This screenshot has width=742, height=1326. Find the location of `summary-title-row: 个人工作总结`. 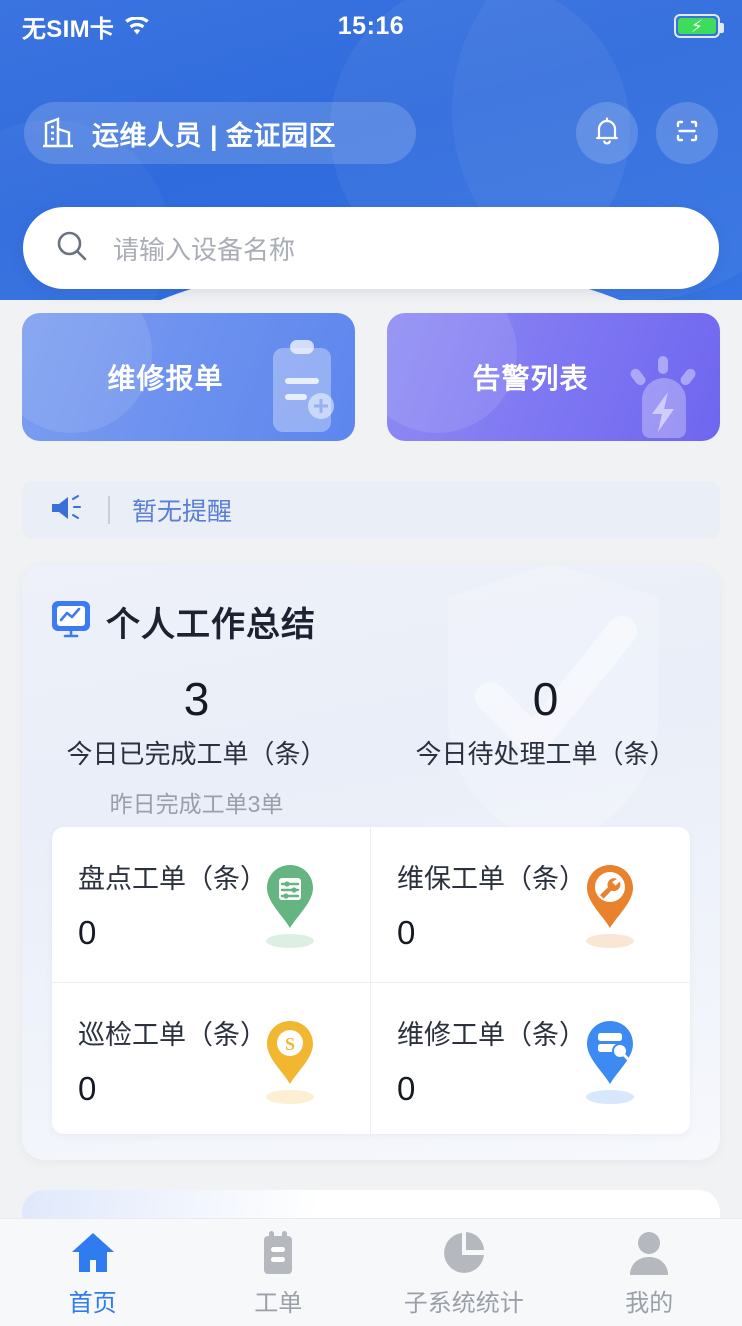

summary-title-row: 个人工作总结 is located at coordinates (183, 621).